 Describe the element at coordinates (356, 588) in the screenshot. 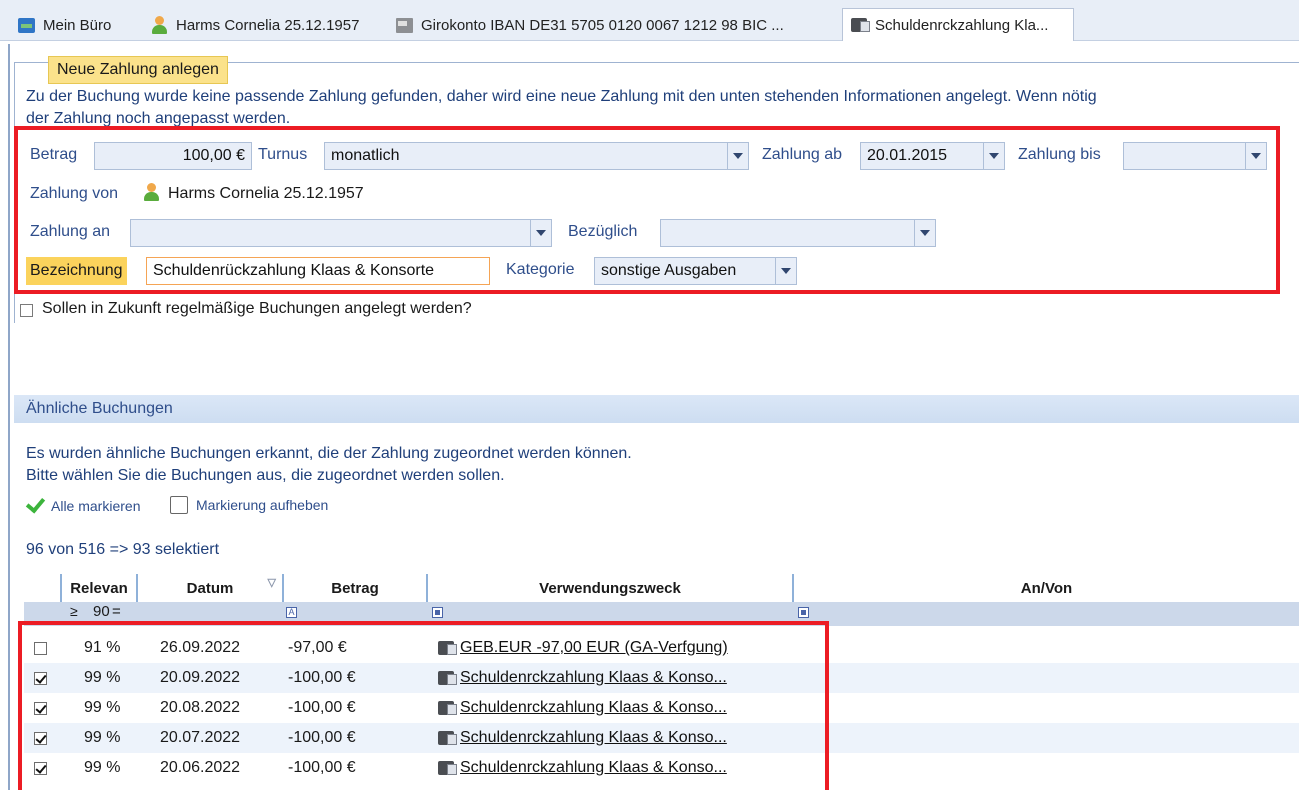

I see `col-header-amount: Betrag` at that location.